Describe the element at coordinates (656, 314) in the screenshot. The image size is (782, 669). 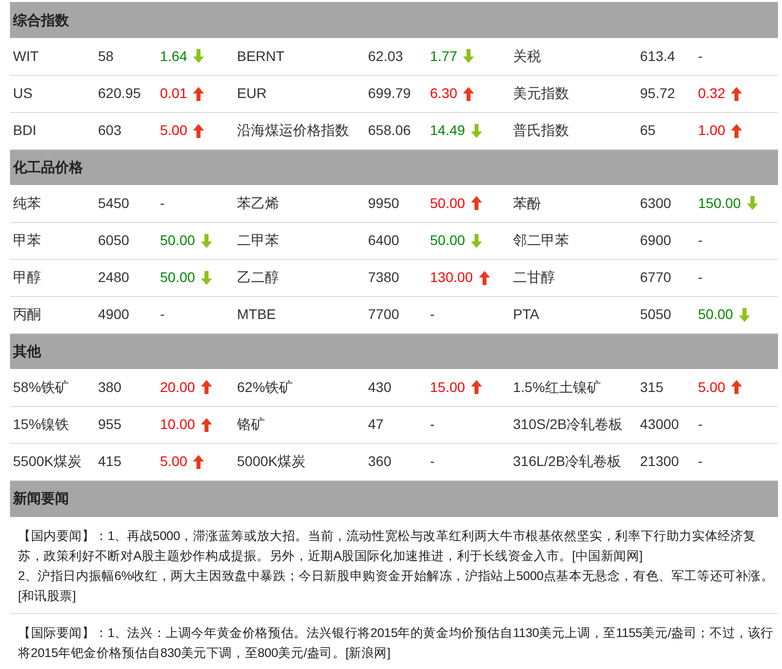
I see `item-value: 5050` at that location.